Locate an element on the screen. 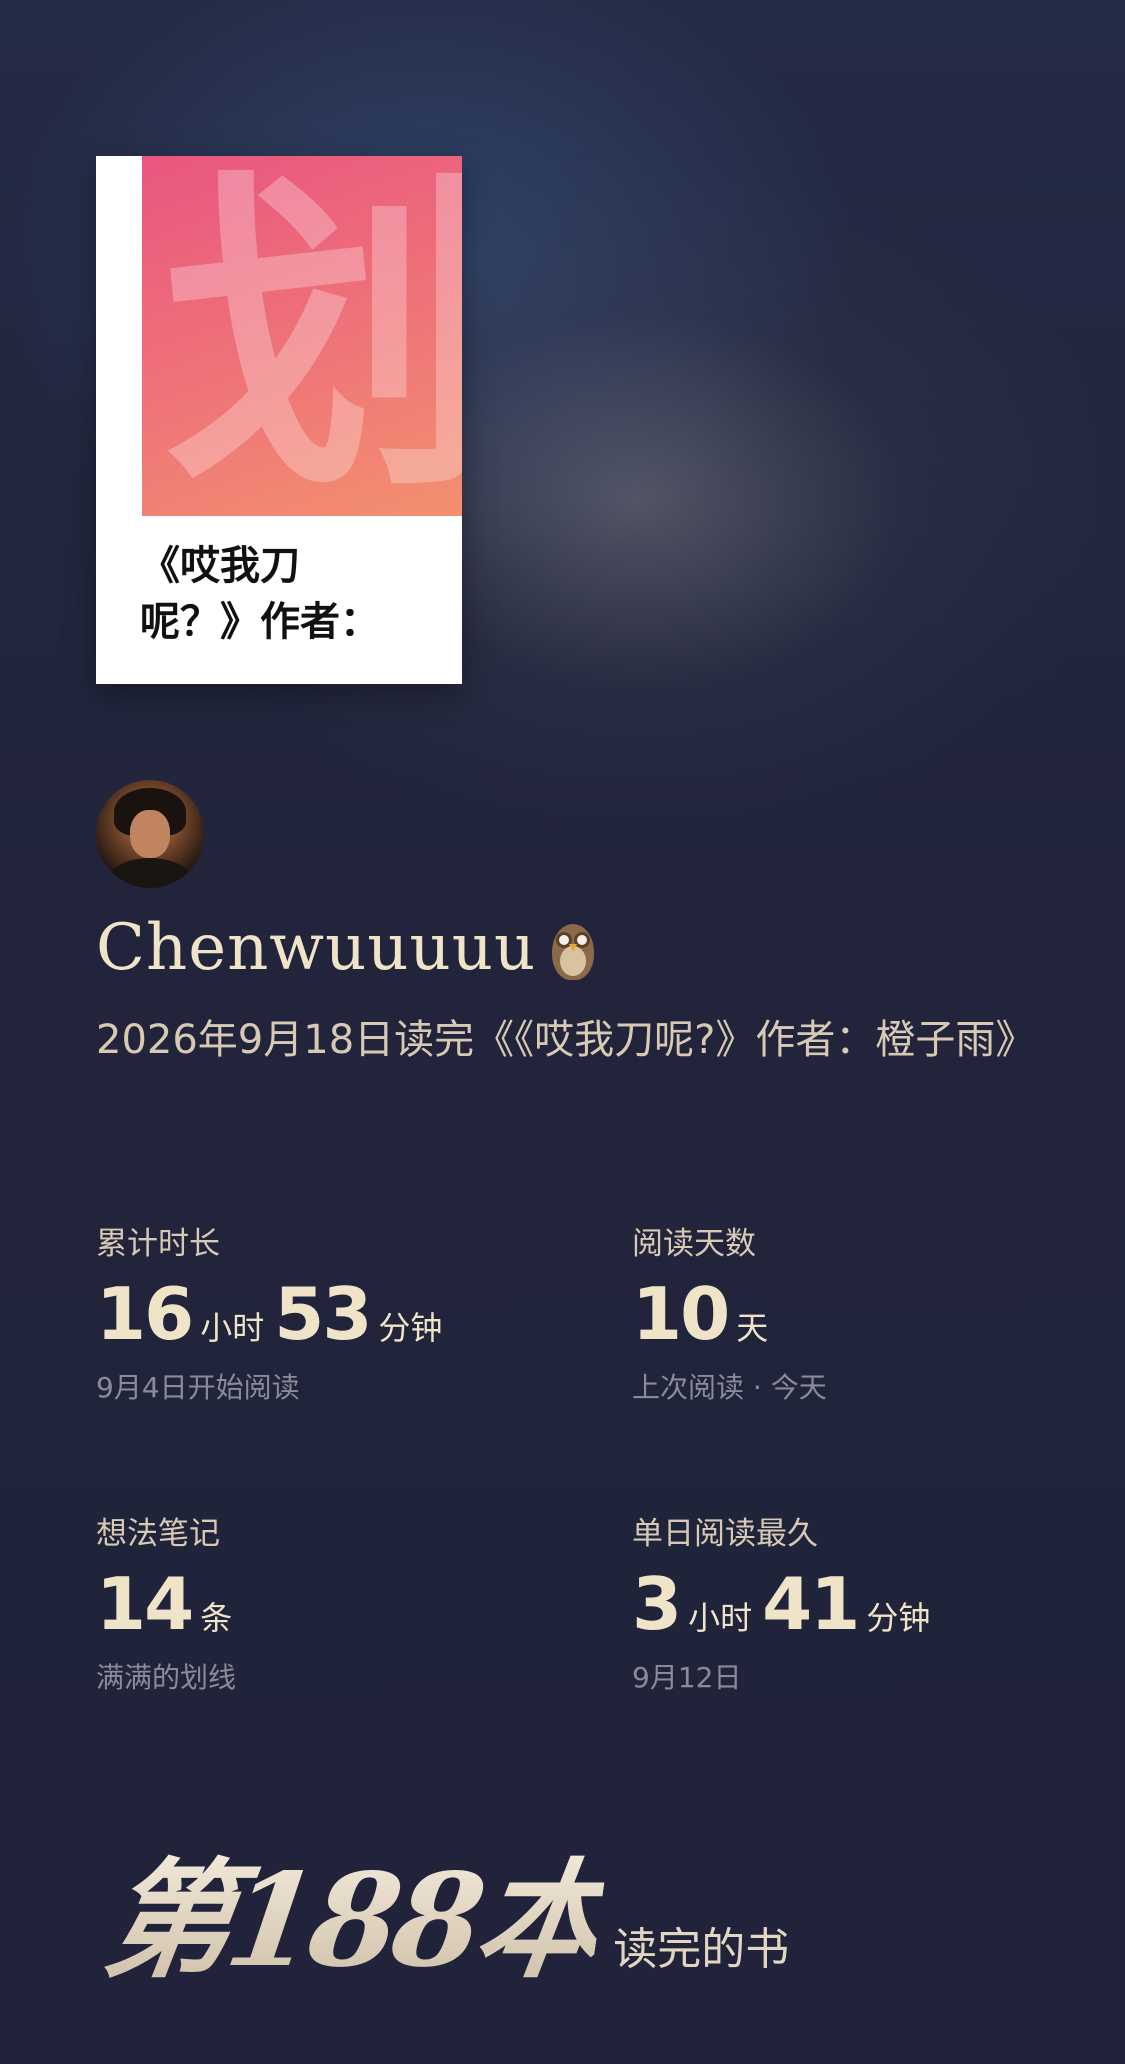 Image resolution: width=1125 pixels, height=2064 pixels. cover-title: 《哎我刀 呢？》作者： is located at coordinates (290, 594).